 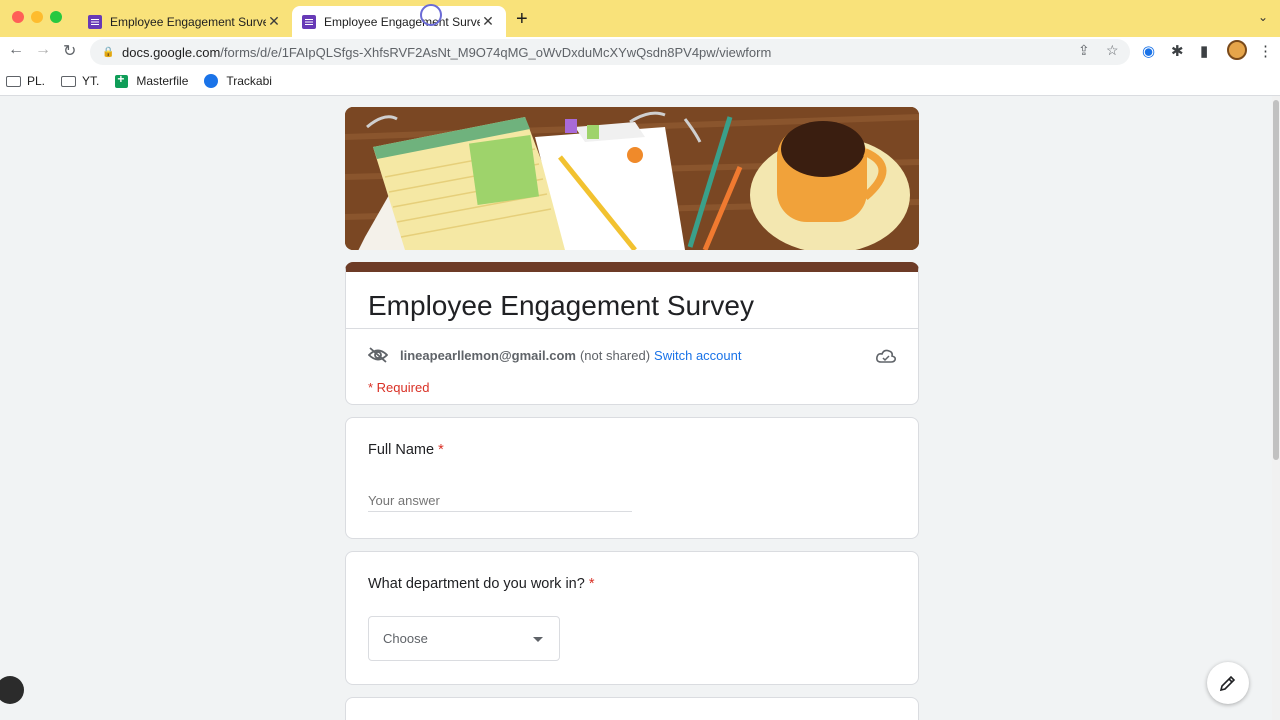 I want to click on question-text: What department do you work in?, so click(x=476, y=584).